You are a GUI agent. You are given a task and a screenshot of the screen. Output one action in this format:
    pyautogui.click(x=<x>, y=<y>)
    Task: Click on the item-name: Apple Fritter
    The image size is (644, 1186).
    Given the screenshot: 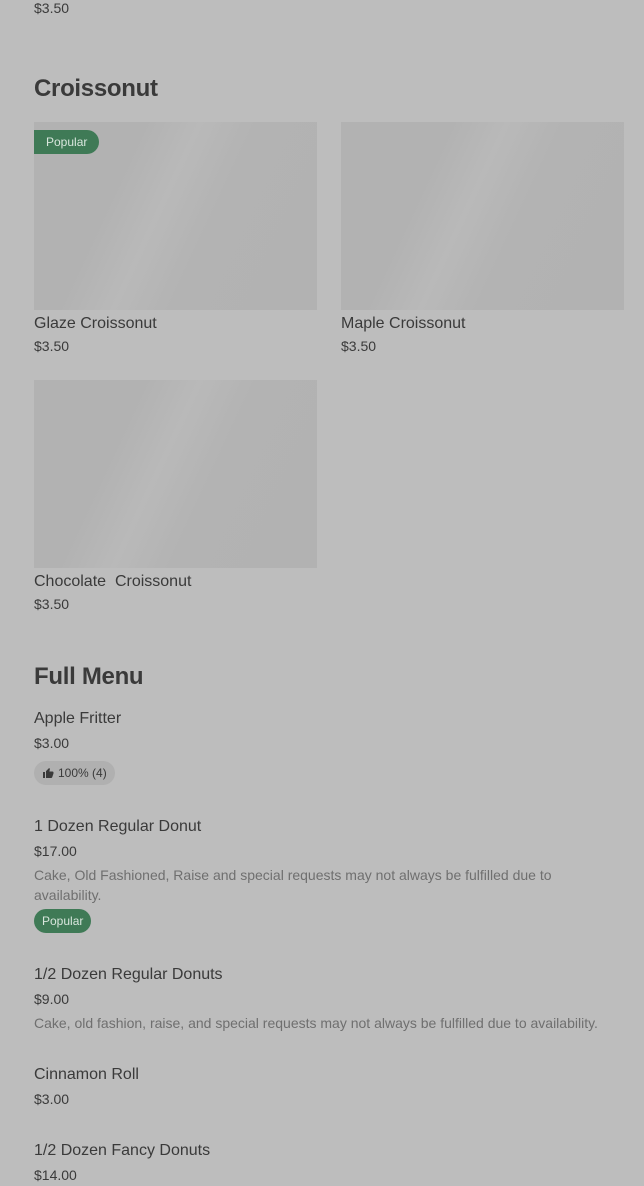 What is the action you would take?
    pyautogui.click(x=78, y=718)
    